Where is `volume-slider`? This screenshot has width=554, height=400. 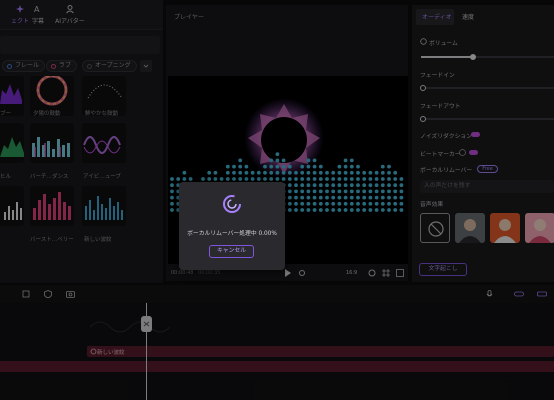 volume-slider is located at coordinates (487, 57).